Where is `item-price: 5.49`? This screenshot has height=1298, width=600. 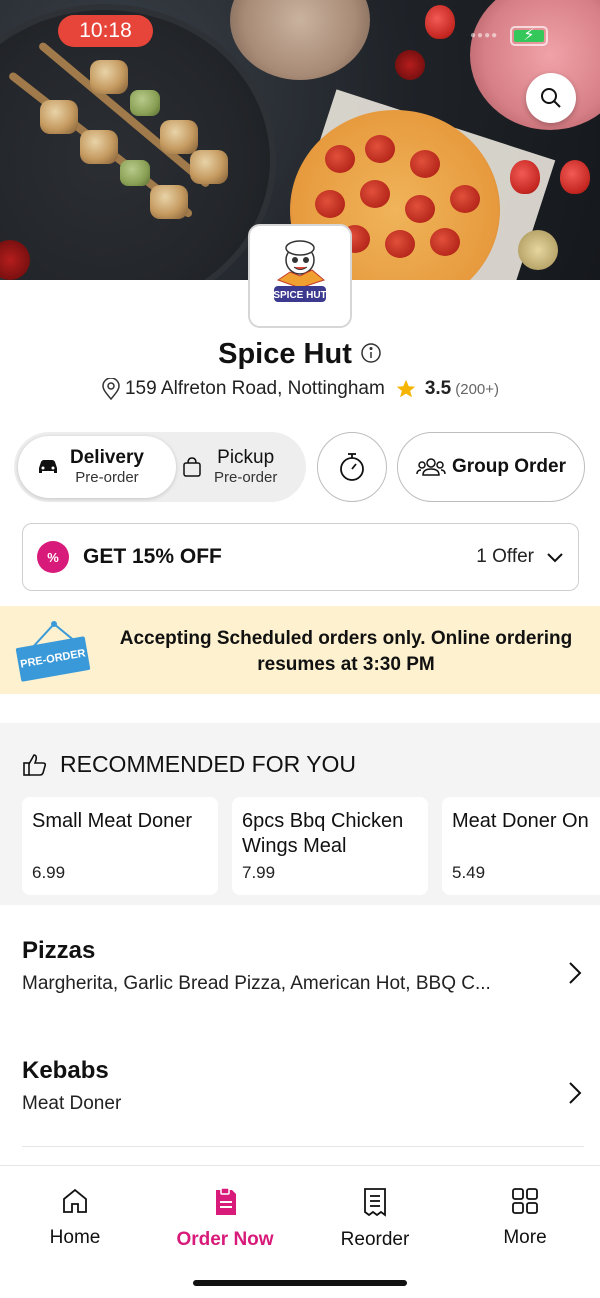 item-price: 5.49 is located at coordinates (469, 872).